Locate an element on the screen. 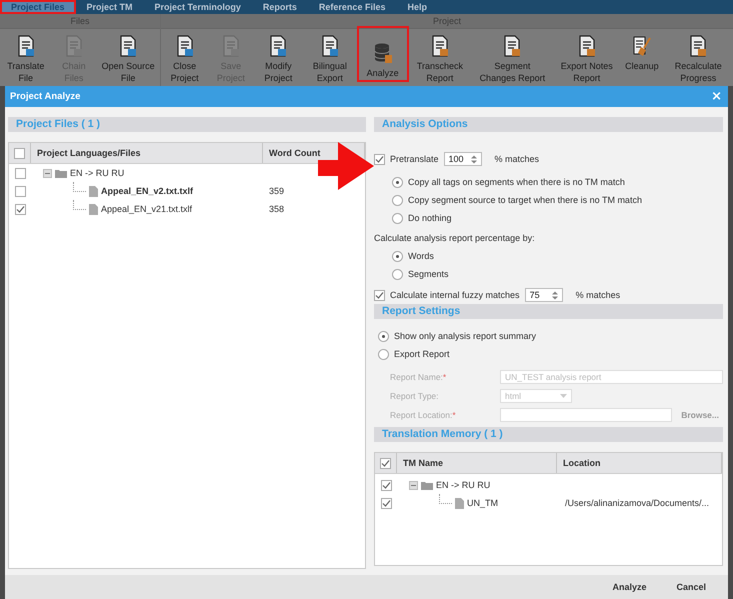 This screenshot has width=733, height=599. menu-tab: Project TM is located at coordinates (110, 7).